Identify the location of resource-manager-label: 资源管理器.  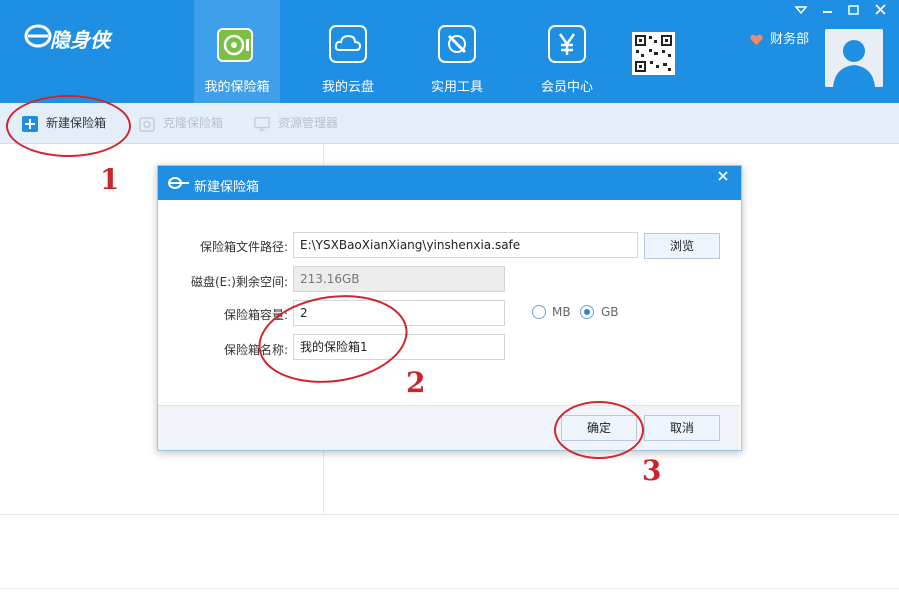
(308, 123).